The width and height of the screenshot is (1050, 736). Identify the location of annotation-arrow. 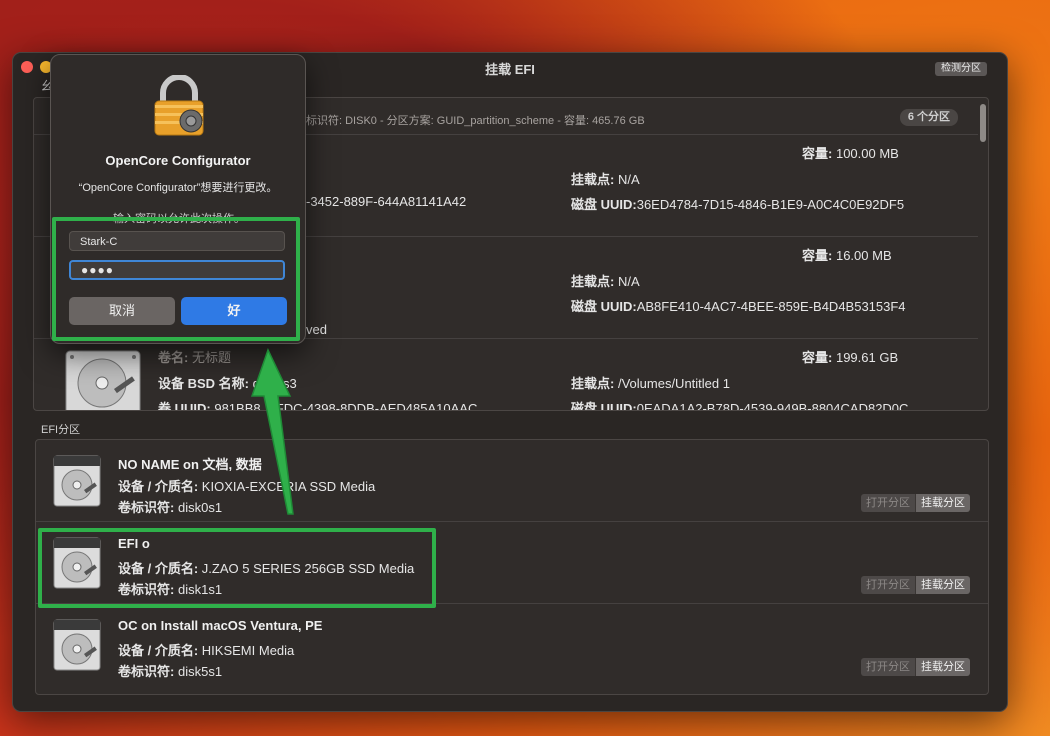
(272, 431).